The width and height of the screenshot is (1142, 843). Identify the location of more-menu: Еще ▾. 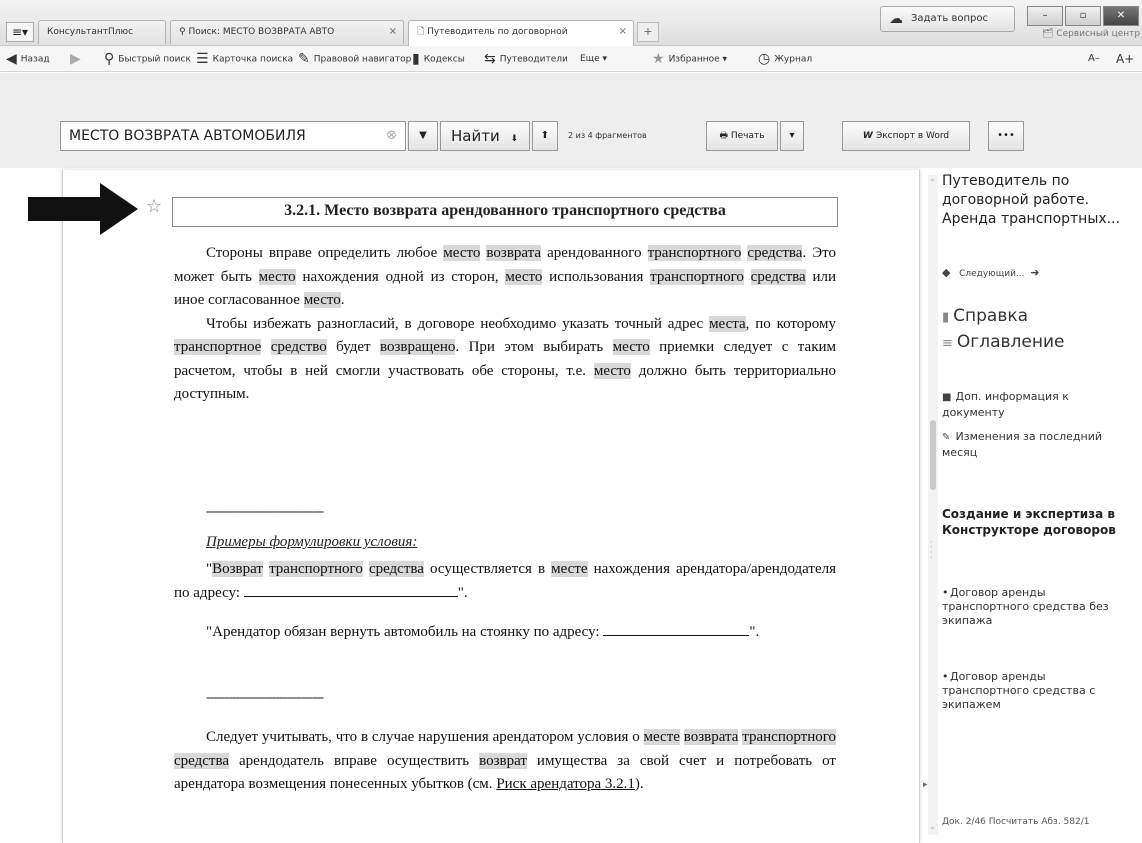
(593, 59).